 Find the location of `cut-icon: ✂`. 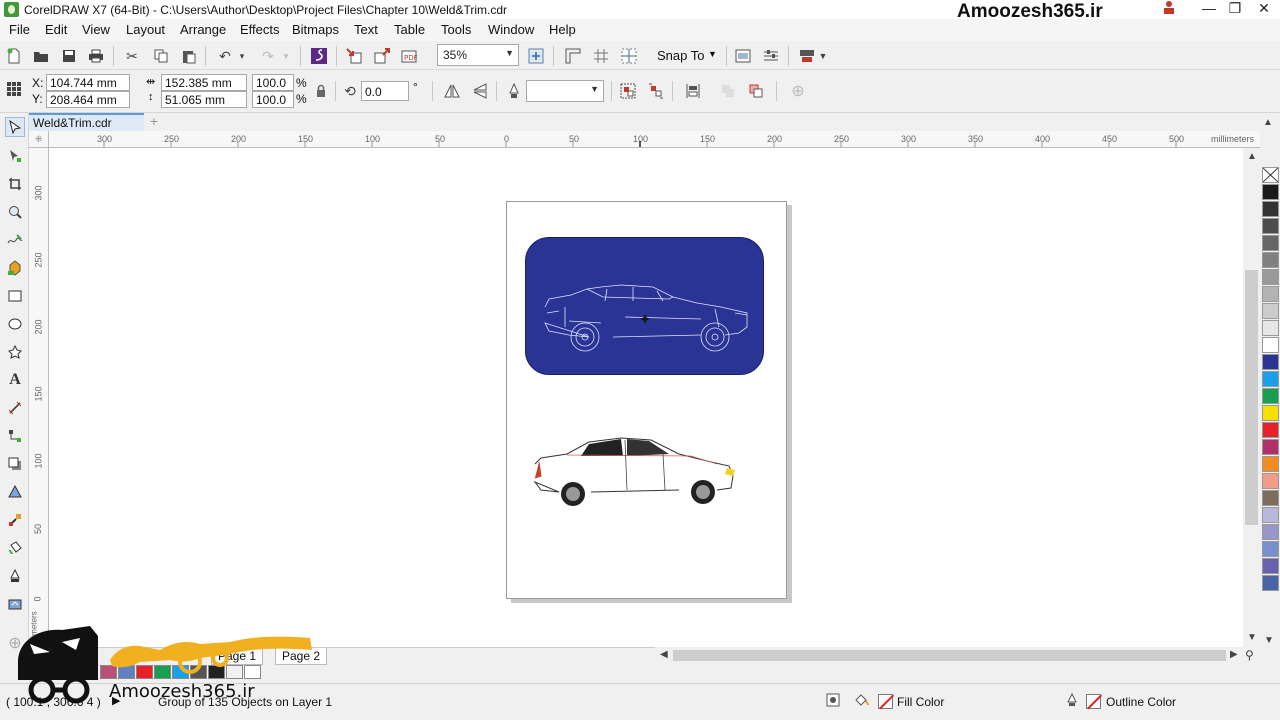

cut-icon: ✂ is located at coordinates (132, 56).